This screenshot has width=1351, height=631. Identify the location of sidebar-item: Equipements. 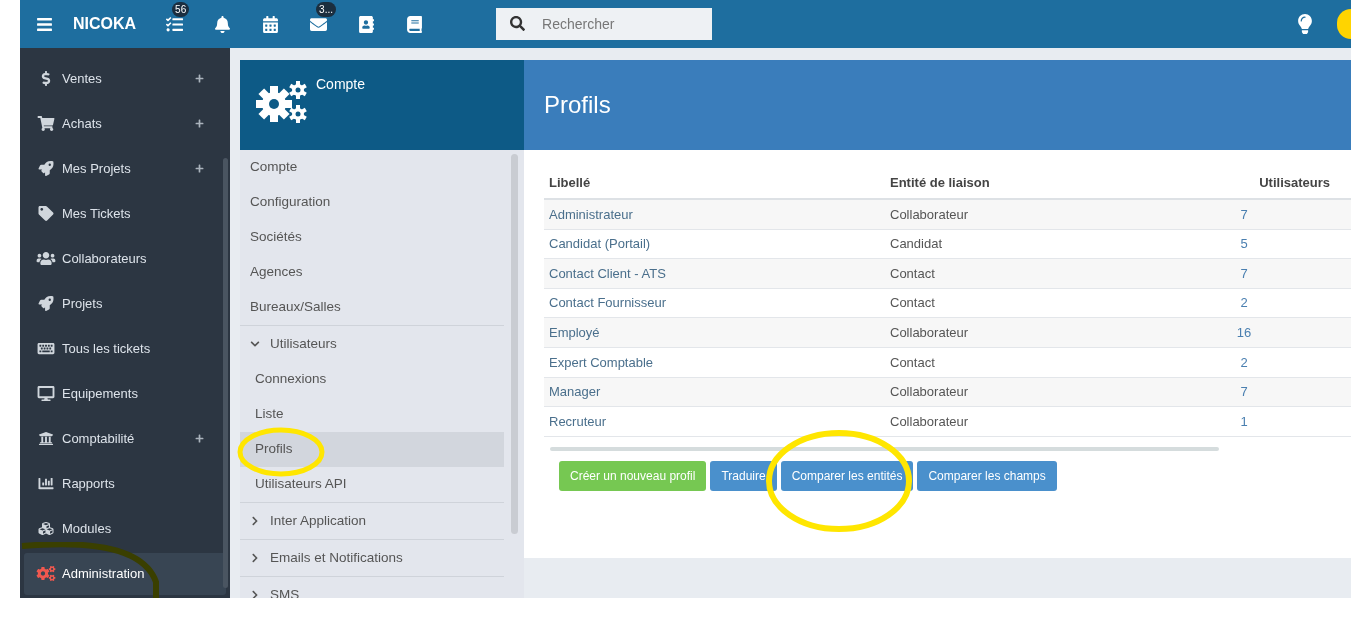
(125, 393).